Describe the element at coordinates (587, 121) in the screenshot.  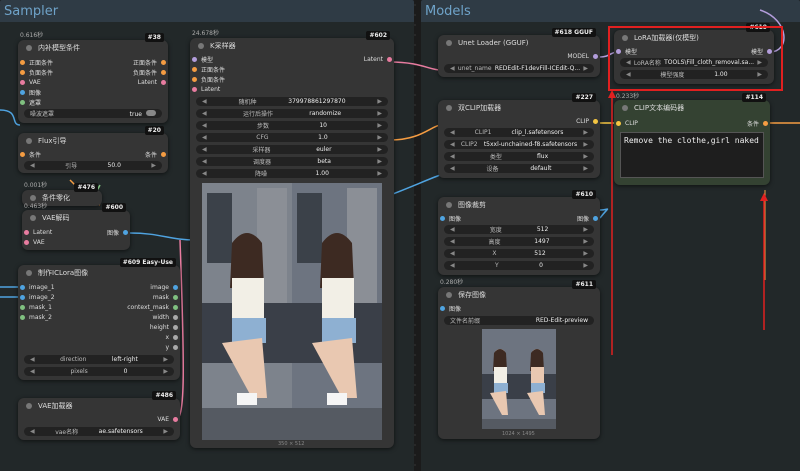
I see `output-slot: CLIP` at that location.